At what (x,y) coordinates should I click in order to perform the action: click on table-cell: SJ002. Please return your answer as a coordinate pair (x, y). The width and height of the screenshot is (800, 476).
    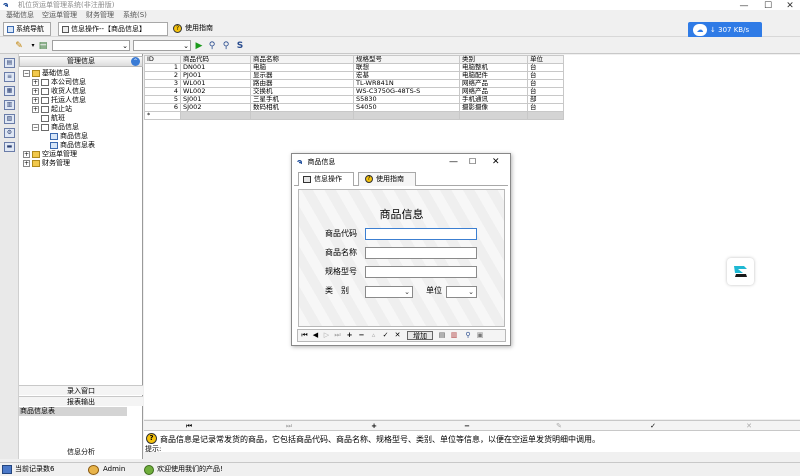
    Looking at the image, I should click on (215, 107).